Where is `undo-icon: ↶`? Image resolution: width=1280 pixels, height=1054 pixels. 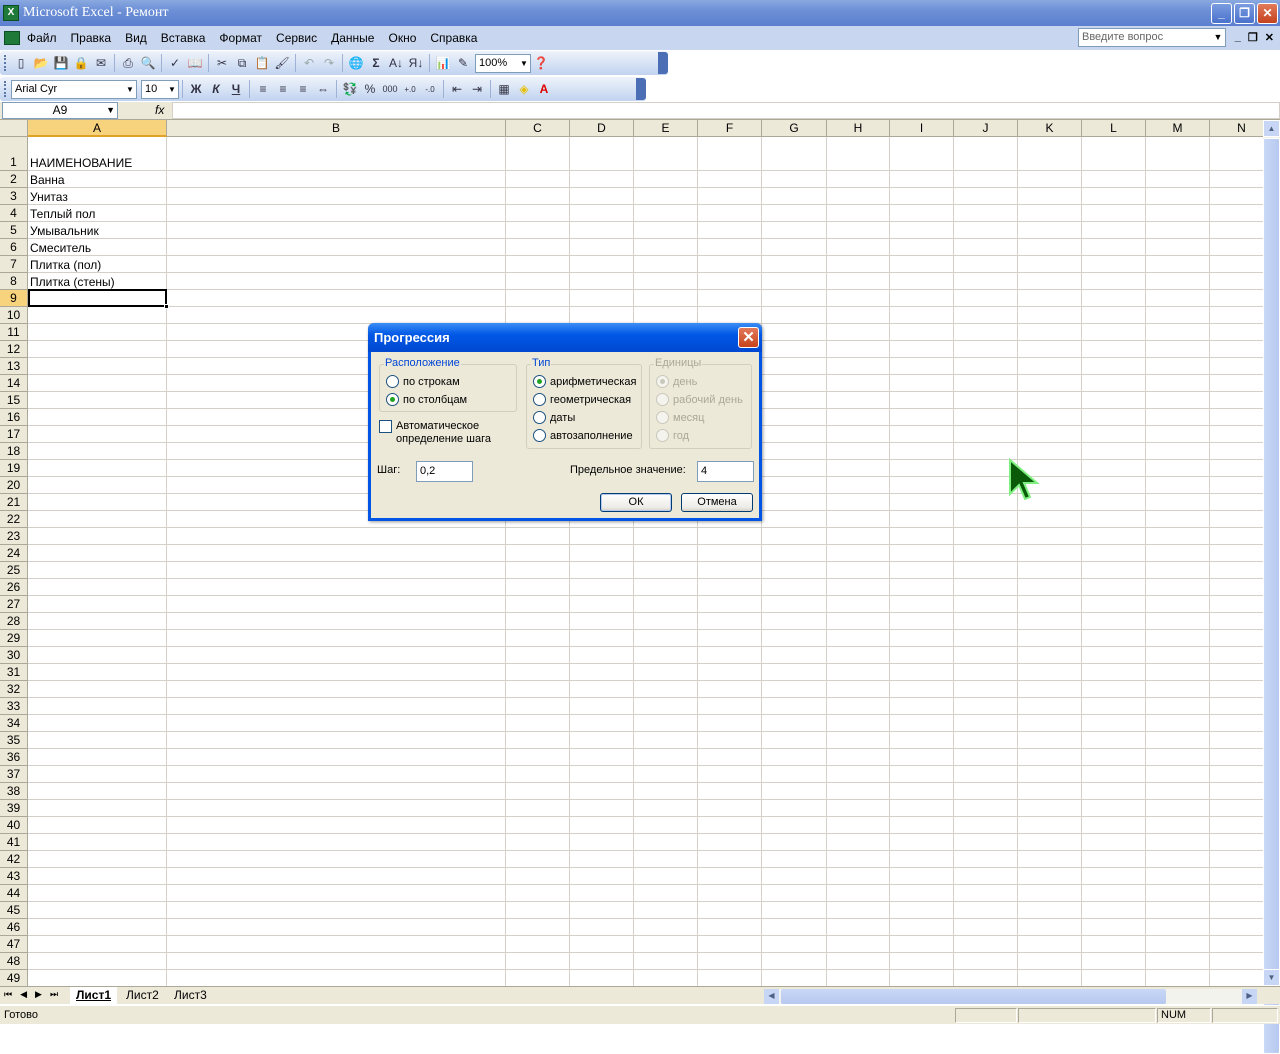
undo-icon: ↶ is located at coordinates (309, 63).